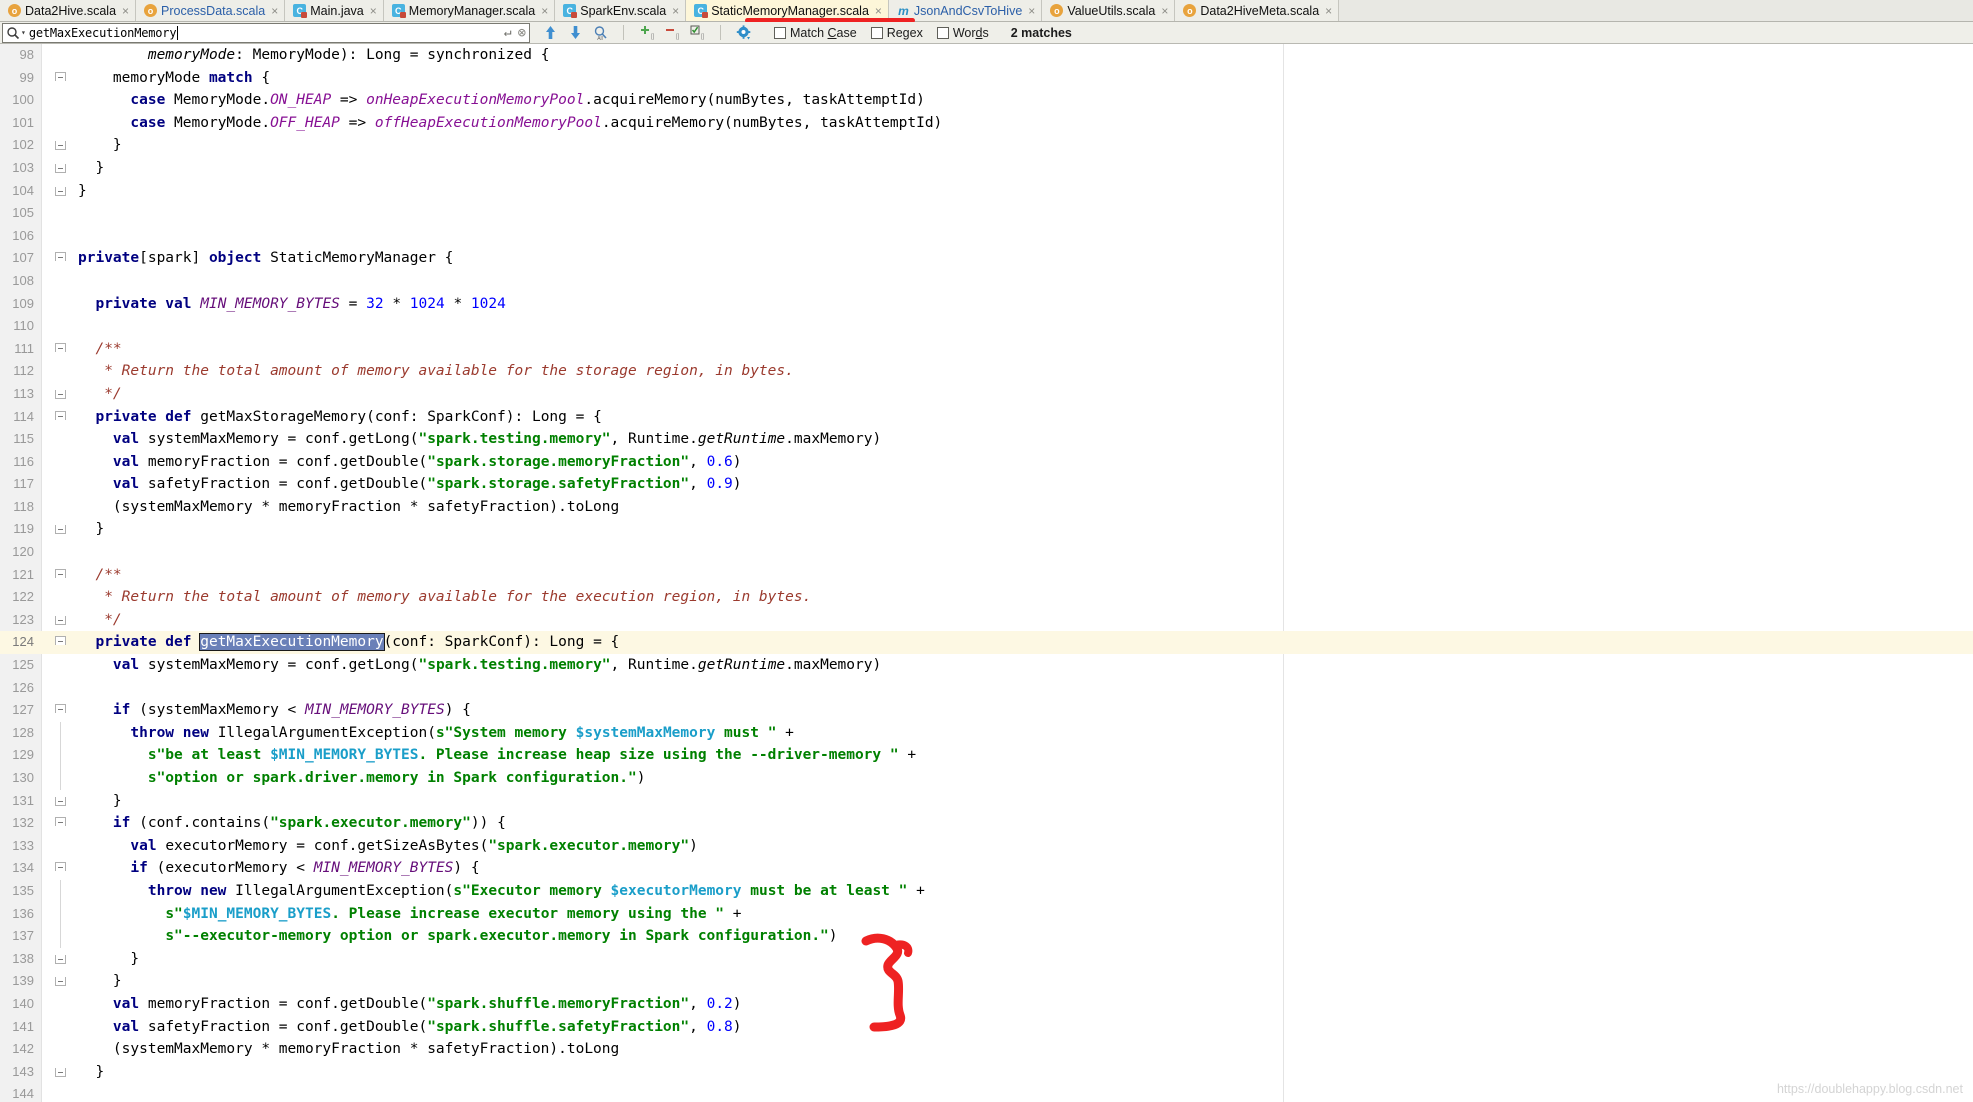  Describe the element at coordinates (986, 801) in the screenshot. I see `code-line: 131 }` at that location.